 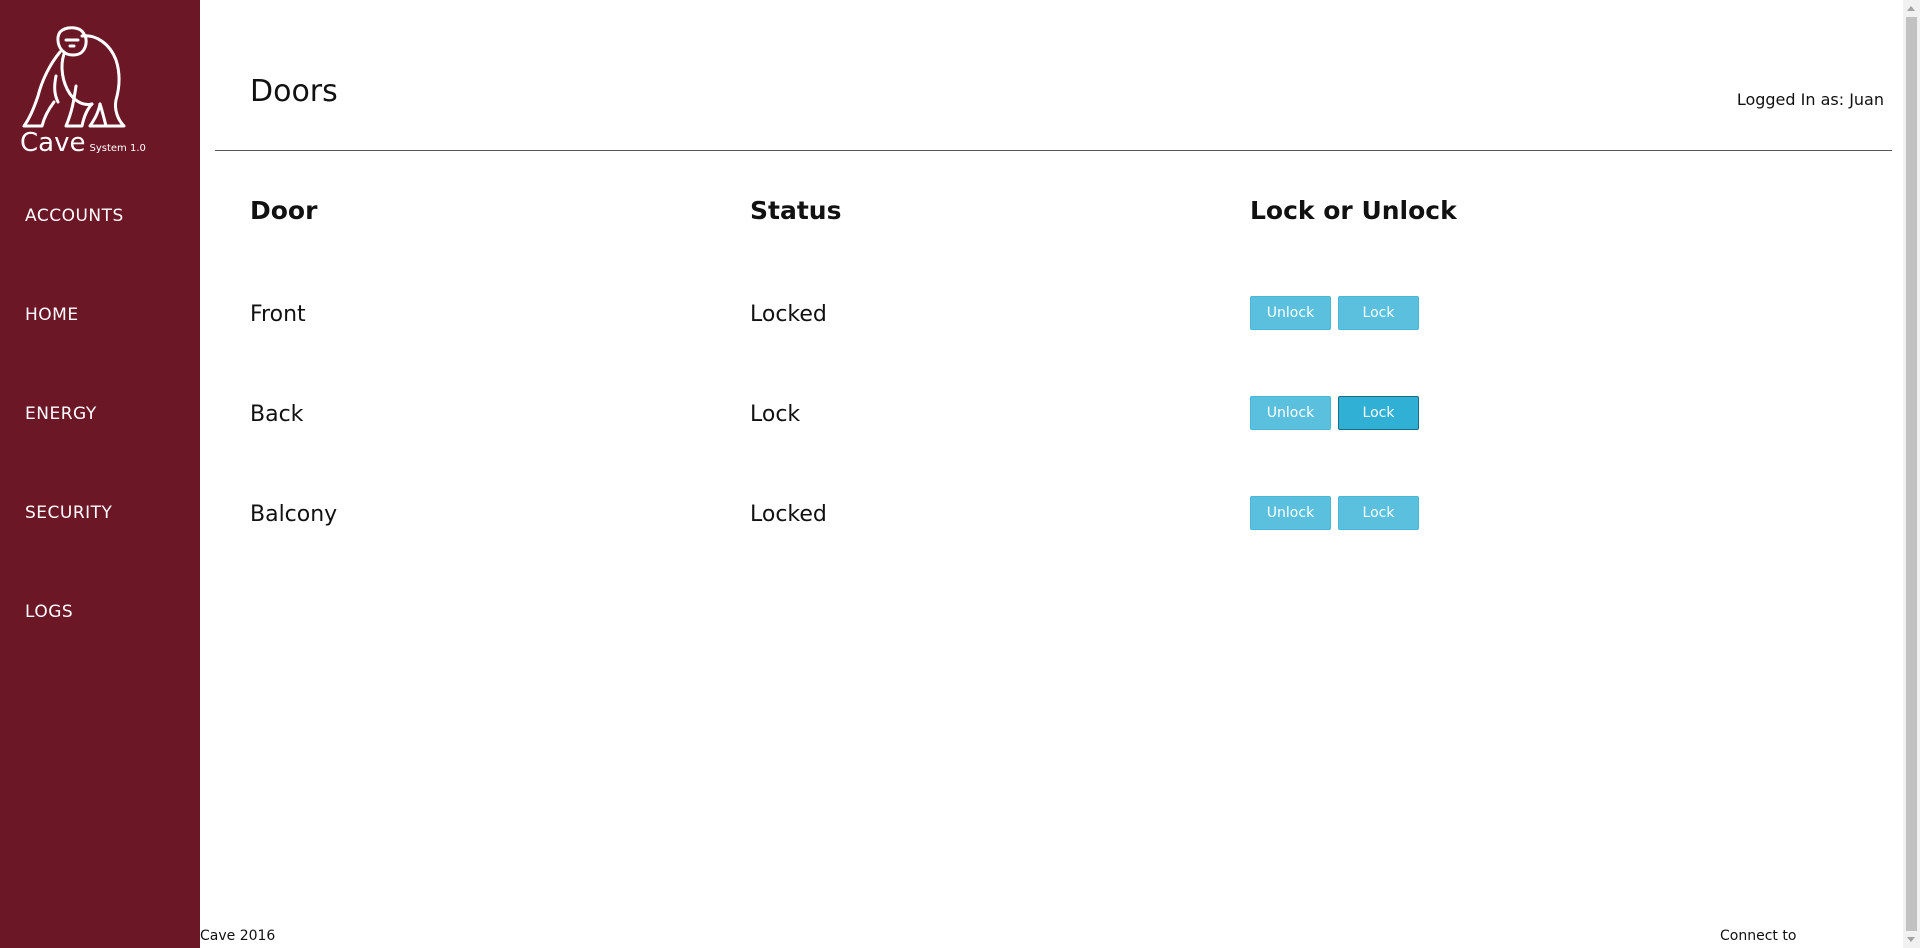 I want to click on table-row: Front Locked Unlock Lock, so click(x=850, y=319).